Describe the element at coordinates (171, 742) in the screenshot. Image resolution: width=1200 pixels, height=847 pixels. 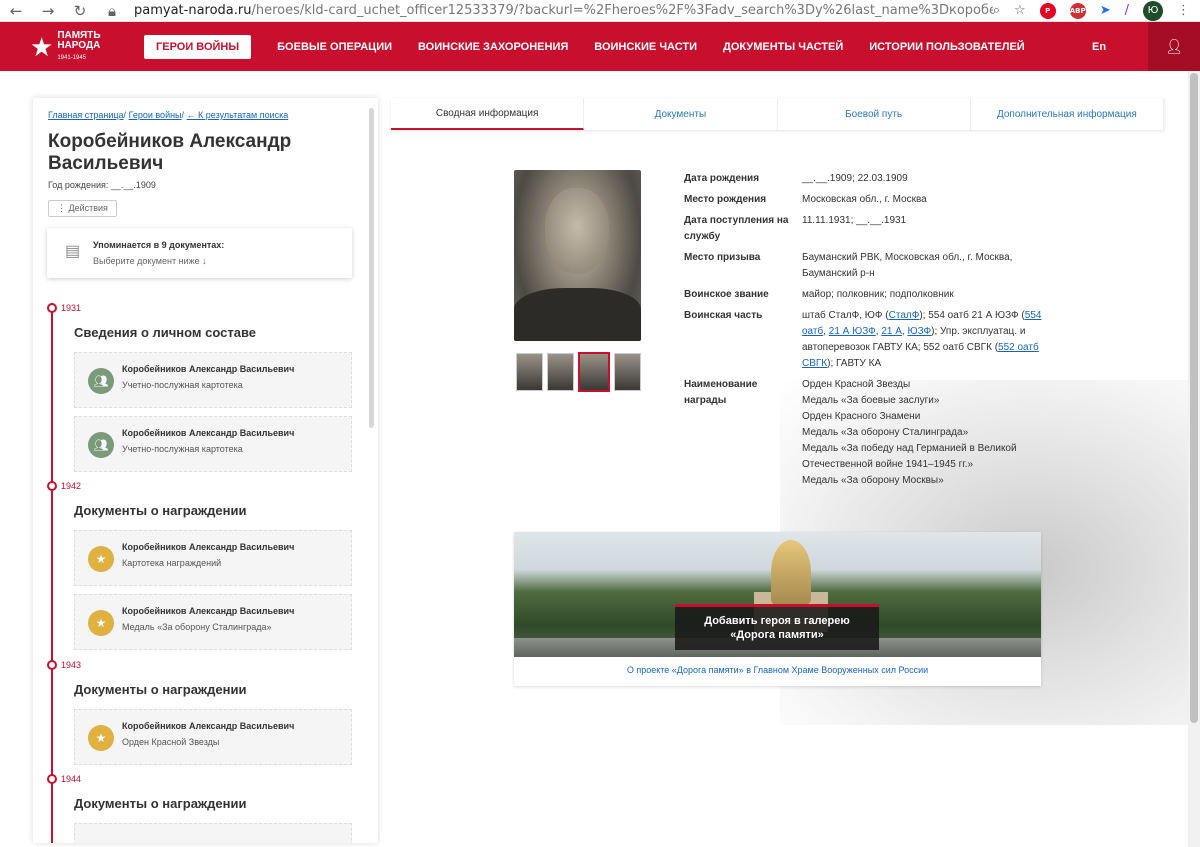
I see `card-desc: Орден Красной Звезды` at that location.